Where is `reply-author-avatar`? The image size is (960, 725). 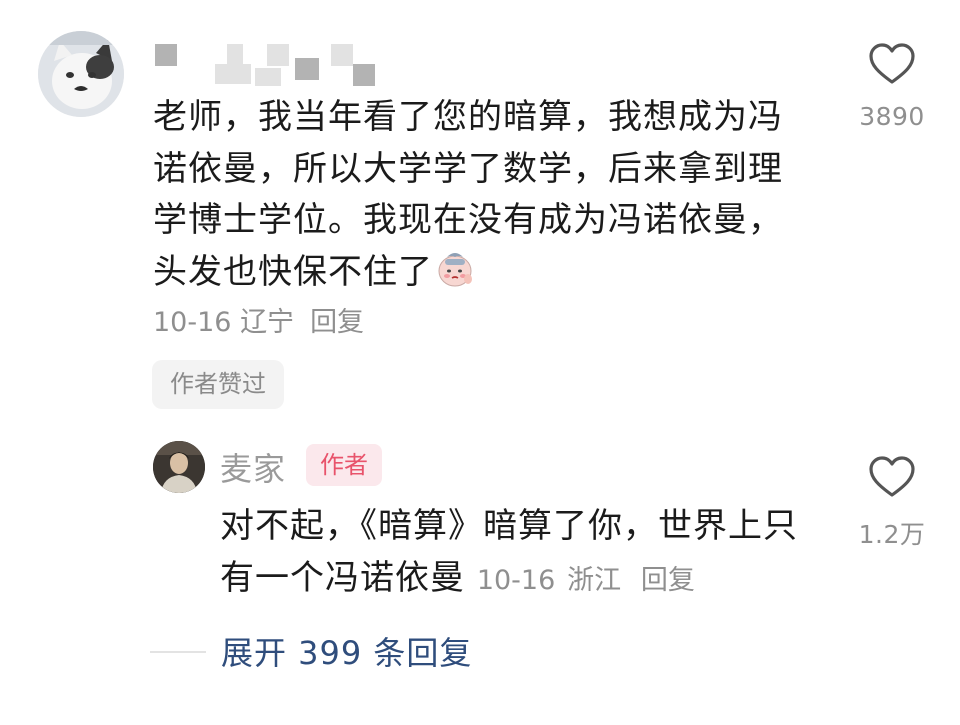
reply-author-avatar is located at coordinates (179, 467).